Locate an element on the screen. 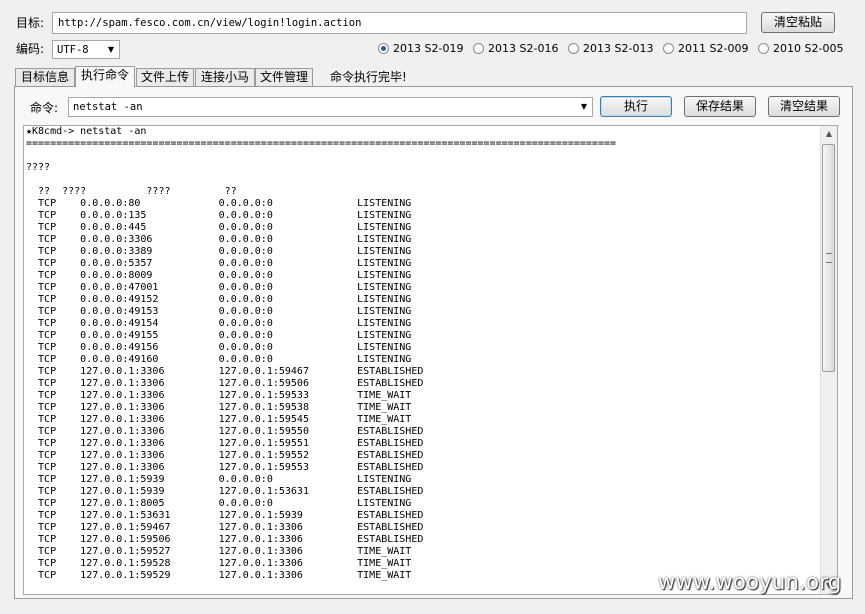 Image resolution: width=865 pixels, height=614 pixels. exploit-radio-2: 2013 S2-013 is located at coordinates (610, 48).